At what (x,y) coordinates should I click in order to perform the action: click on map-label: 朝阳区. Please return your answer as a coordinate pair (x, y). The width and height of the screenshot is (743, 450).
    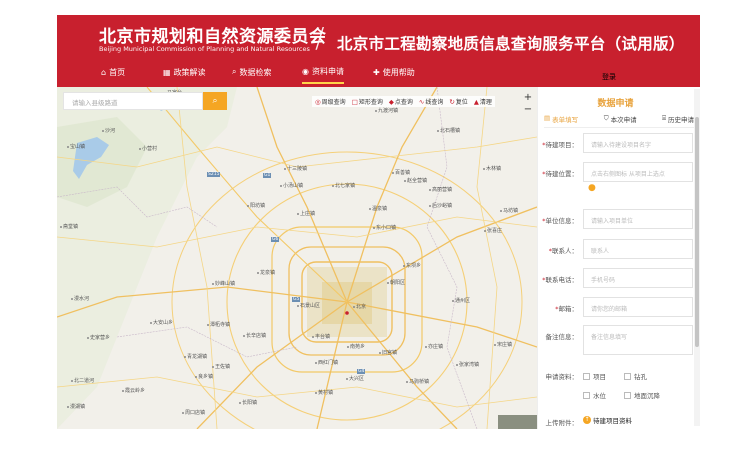
    Looking at the image, I should click on (396, 282).